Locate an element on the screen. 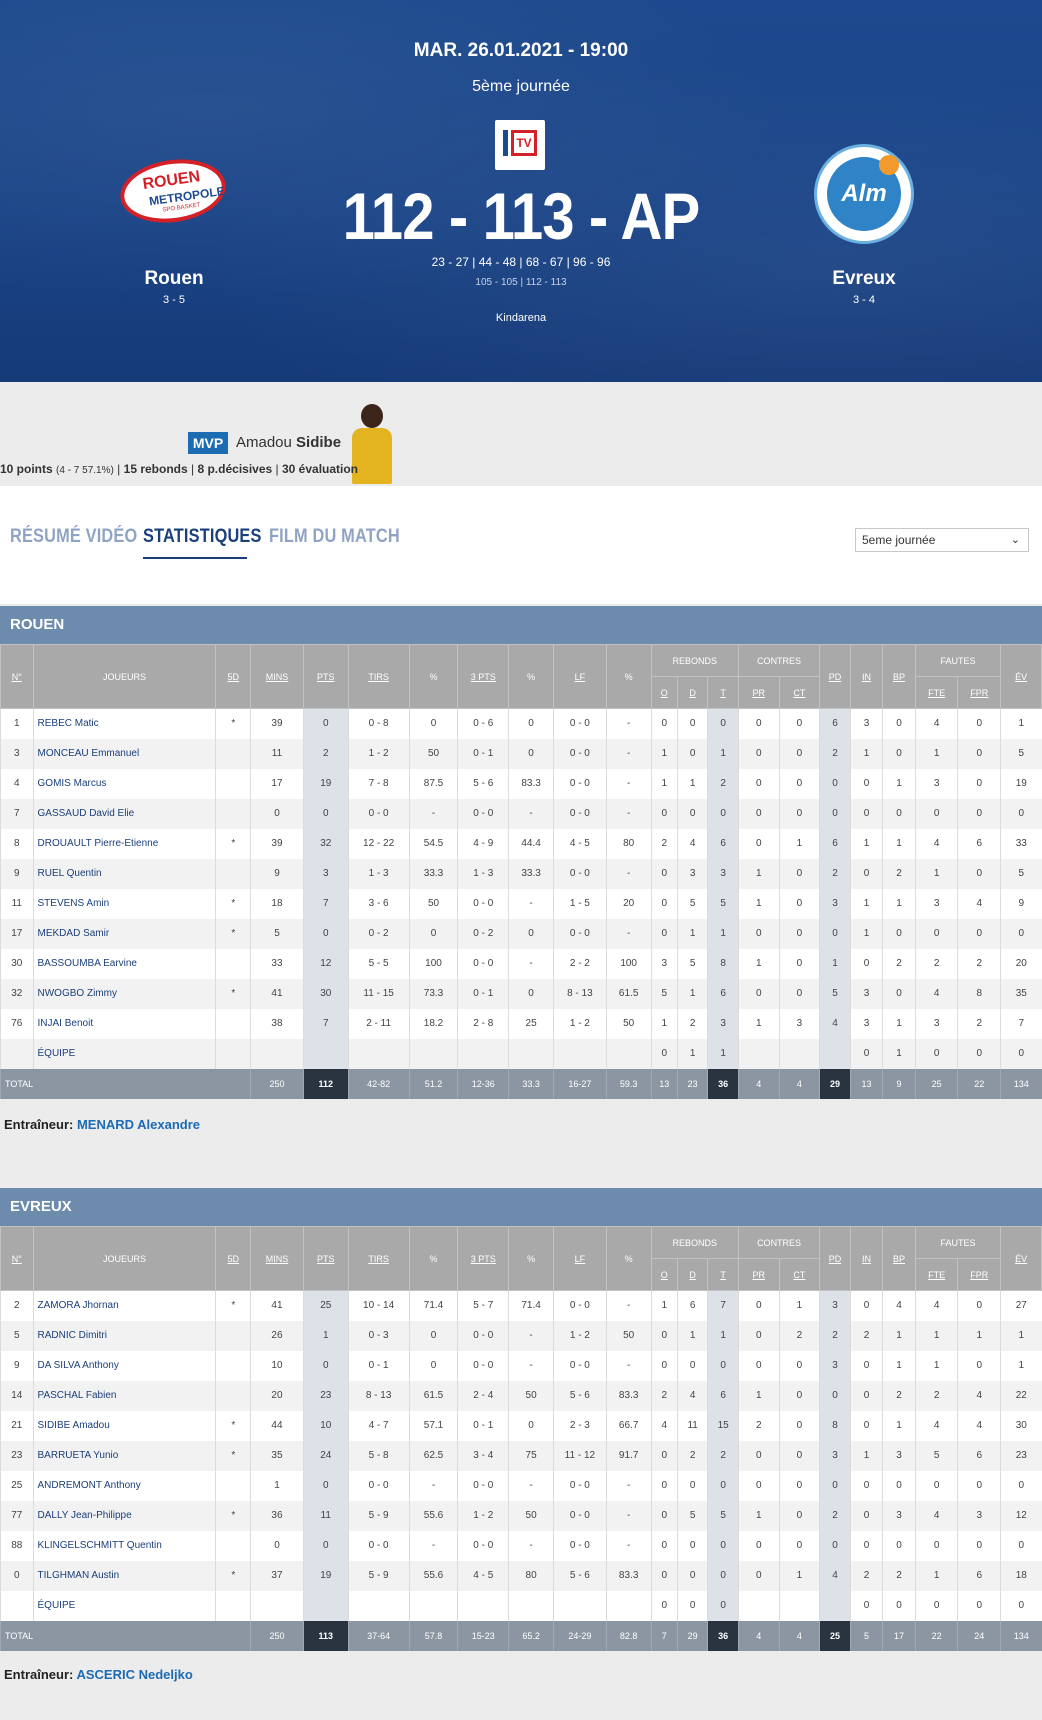 The width and height of the screenshot is (1042, 1720). round-select: 5eme journée ⌄ is located at coordinates (942, 540).